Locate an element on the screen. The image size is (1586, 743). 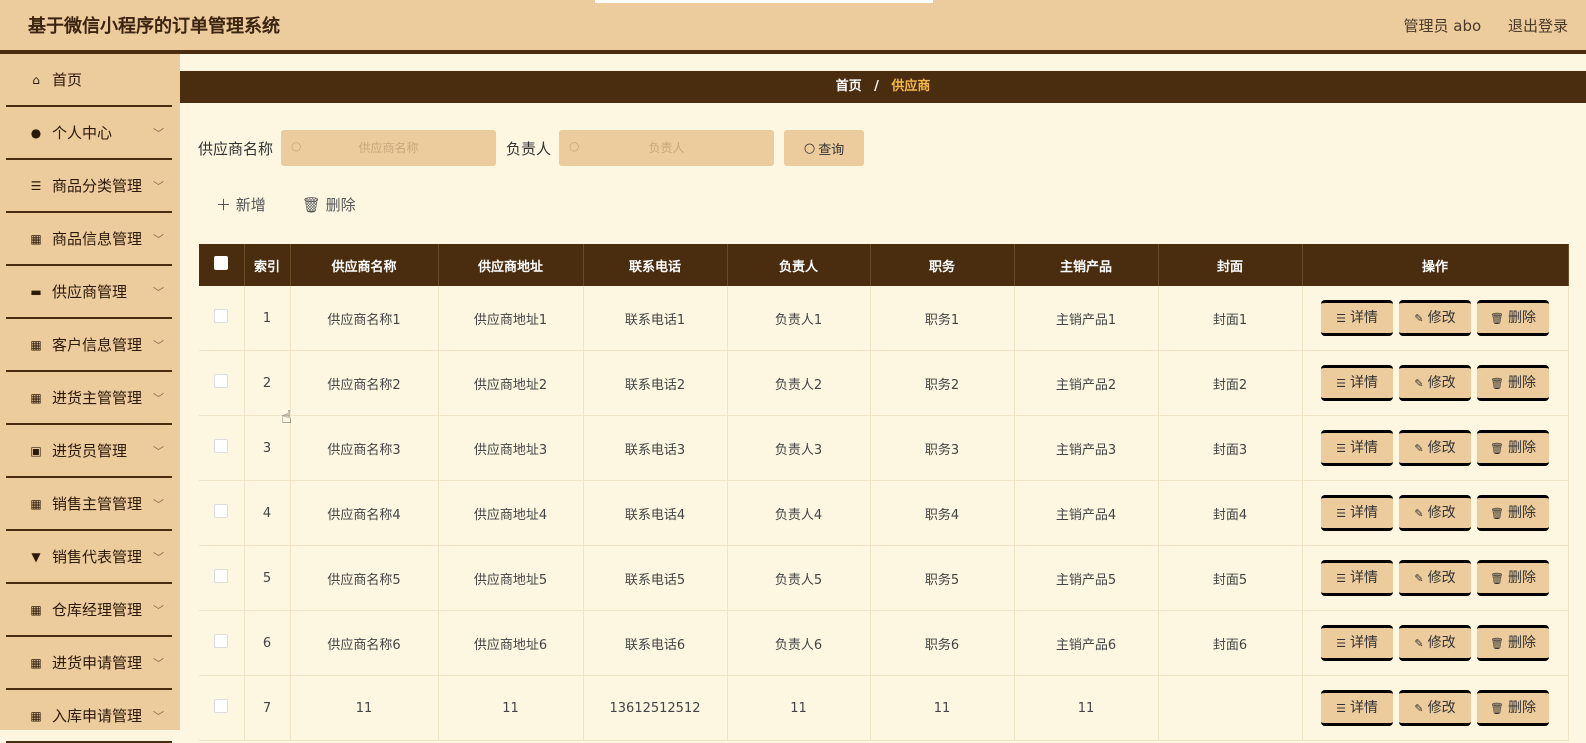
sidebar-item-warehouse-manager: ▦ 仓库经理管理 ﹀ is located at coordinates (89, 610).